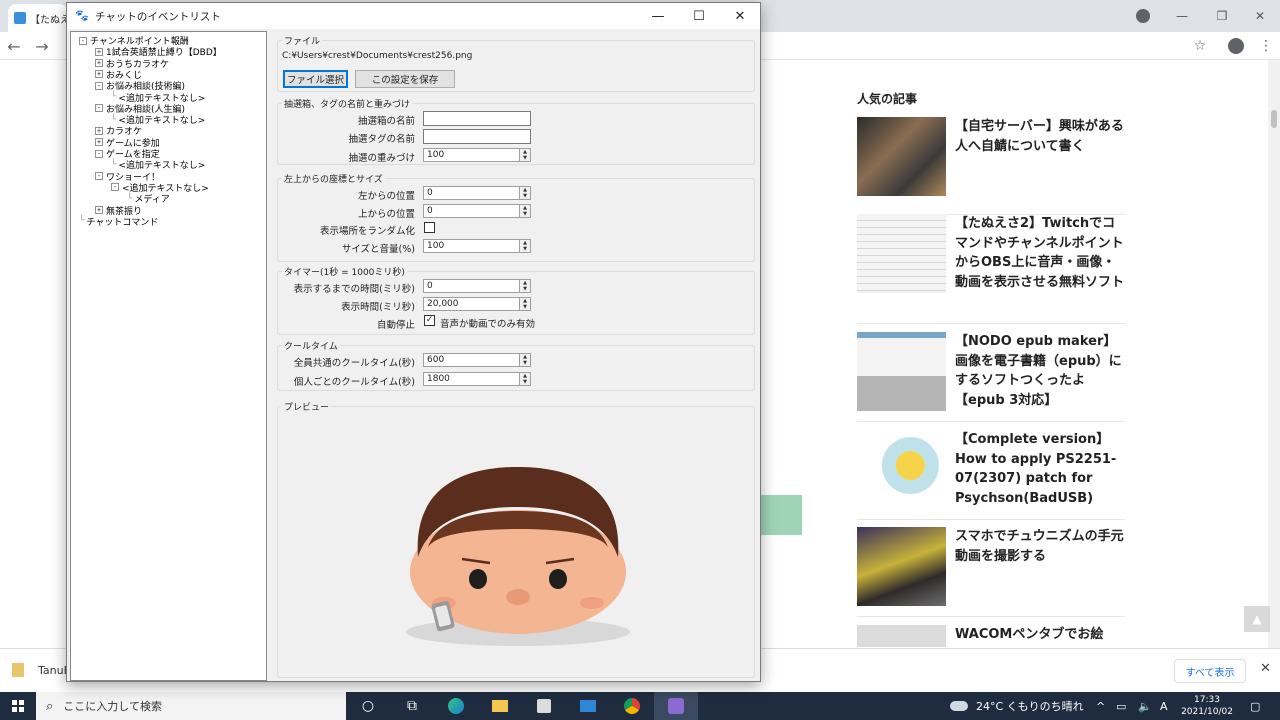 The width and height of the screenshot is (1280, 720). What do you see at coordinates (477, 211) in the screenshot?
I see `top-position-stepper: 0 ▲ ▼` at bounding box center [477, 211].